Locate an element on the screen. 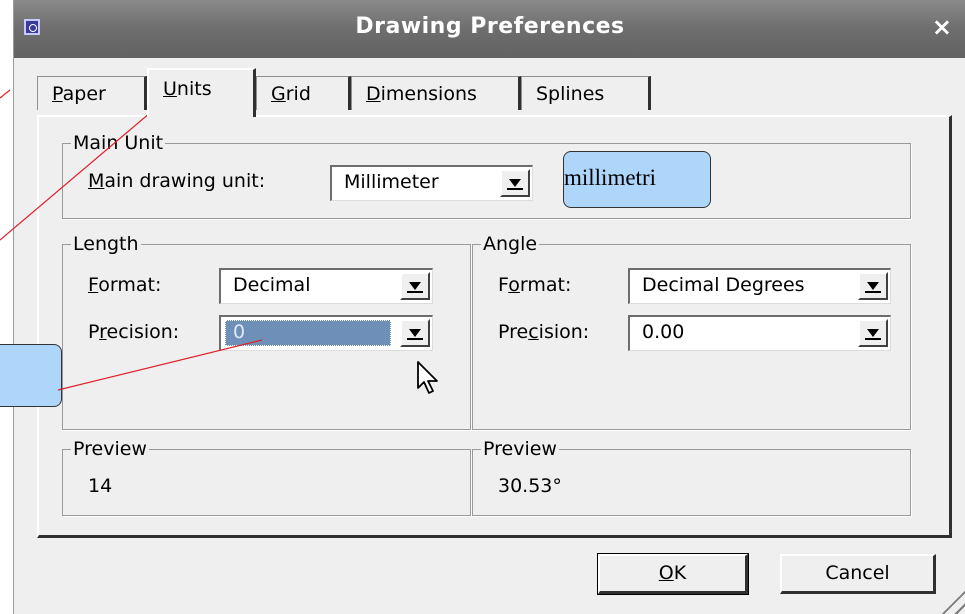 This screenshot has height=614, width=965. length-preview-group: Preview is located at coordinates (266, 477).